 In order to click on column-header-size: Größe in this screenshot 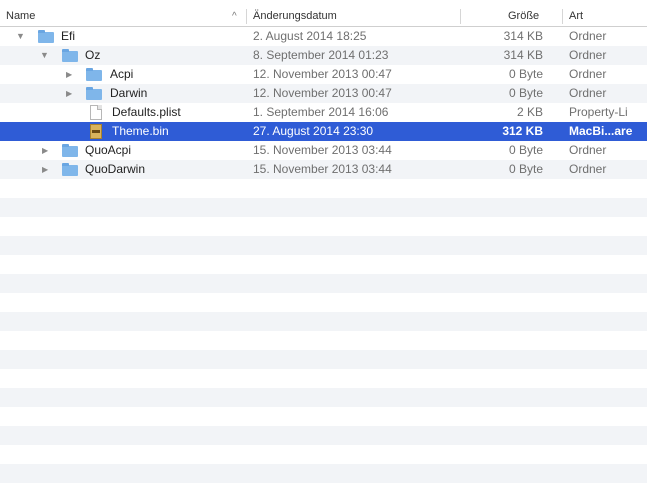, I will do `click(523, 16)`.